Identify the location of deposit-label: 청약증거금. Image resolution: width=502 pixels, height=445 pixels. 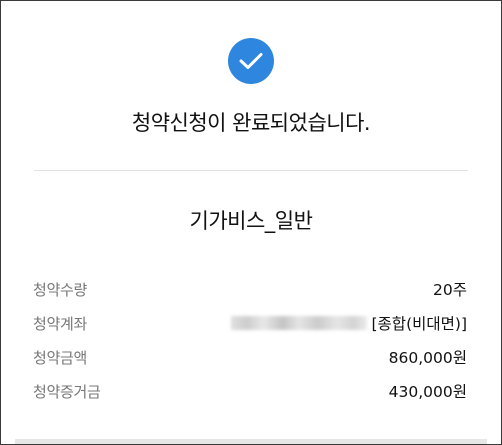
(67, 391).